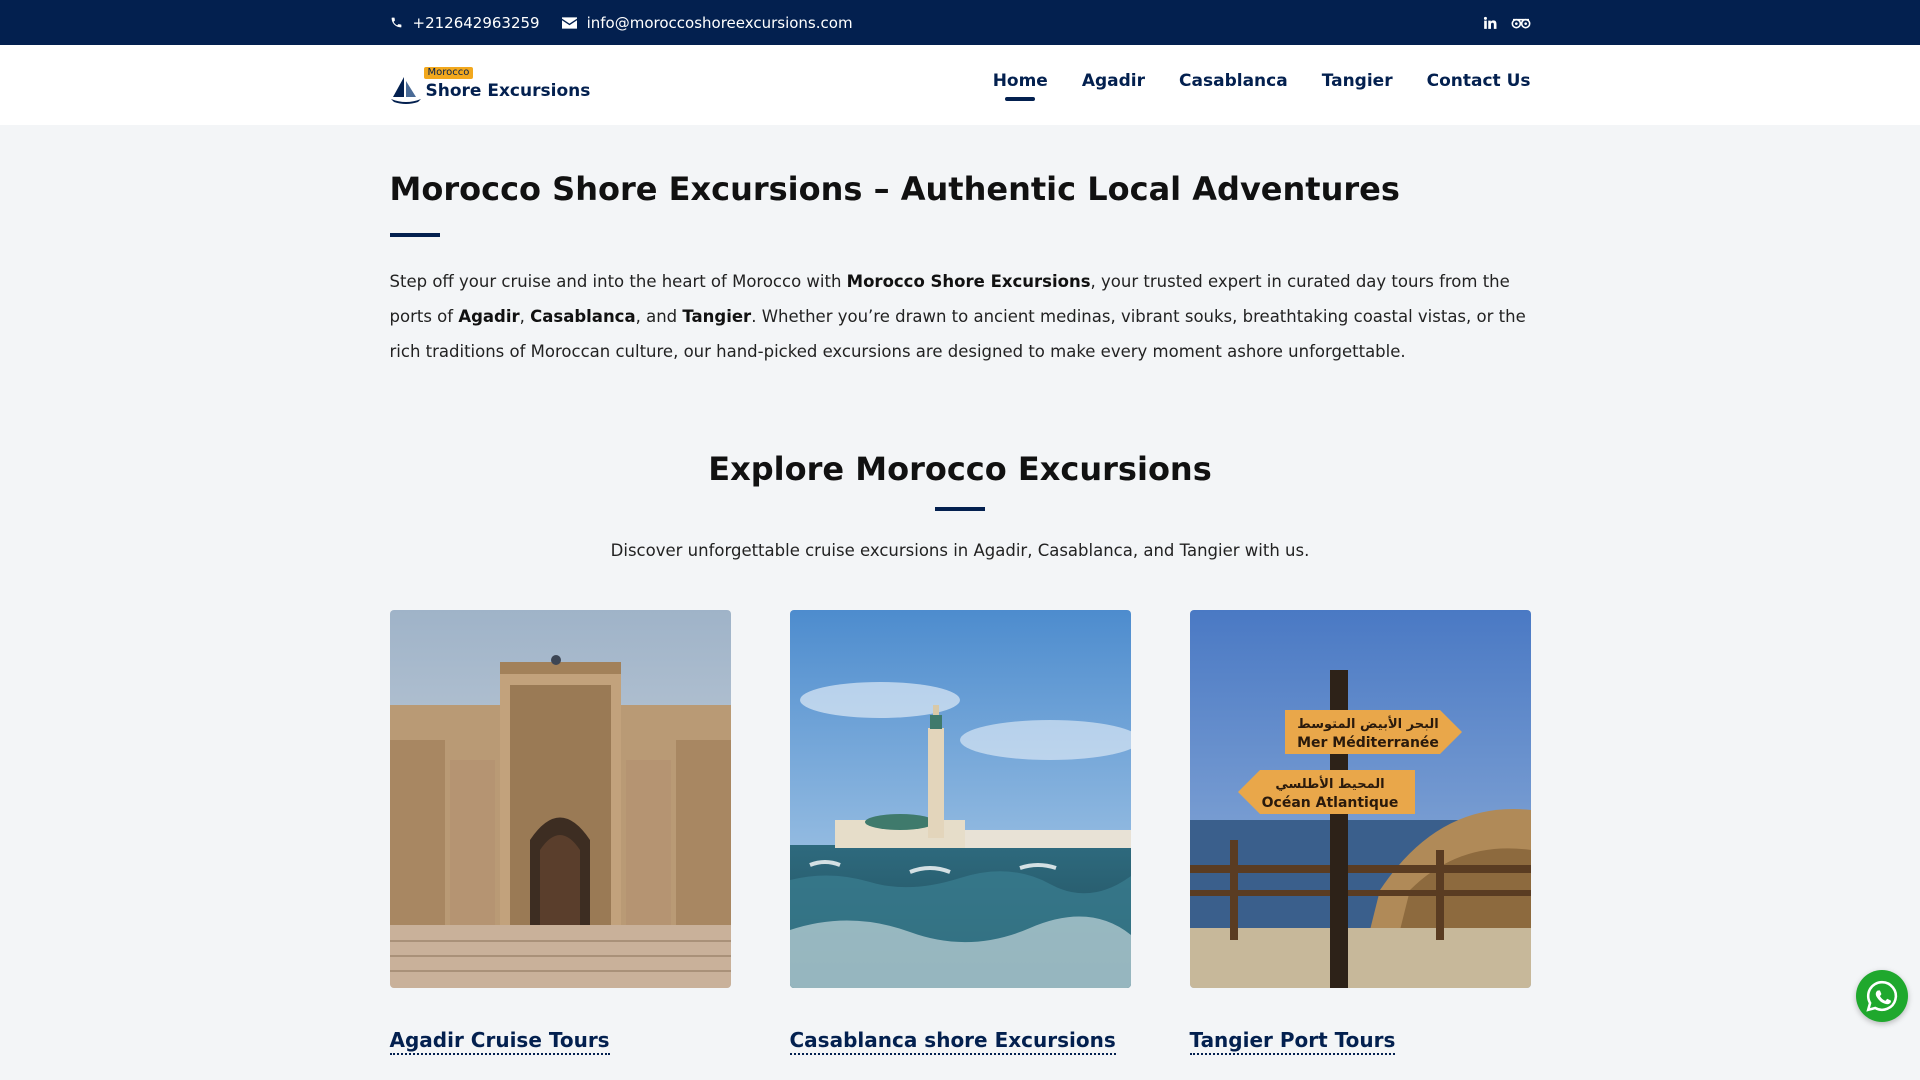 The height and width of the screenshot is (1080, 1920). What do you see at coordinates (968, 281) in the screenshot?
I see `intro-bold-brand: Morocco Shore Excursions` at bounding box center [968, 281].